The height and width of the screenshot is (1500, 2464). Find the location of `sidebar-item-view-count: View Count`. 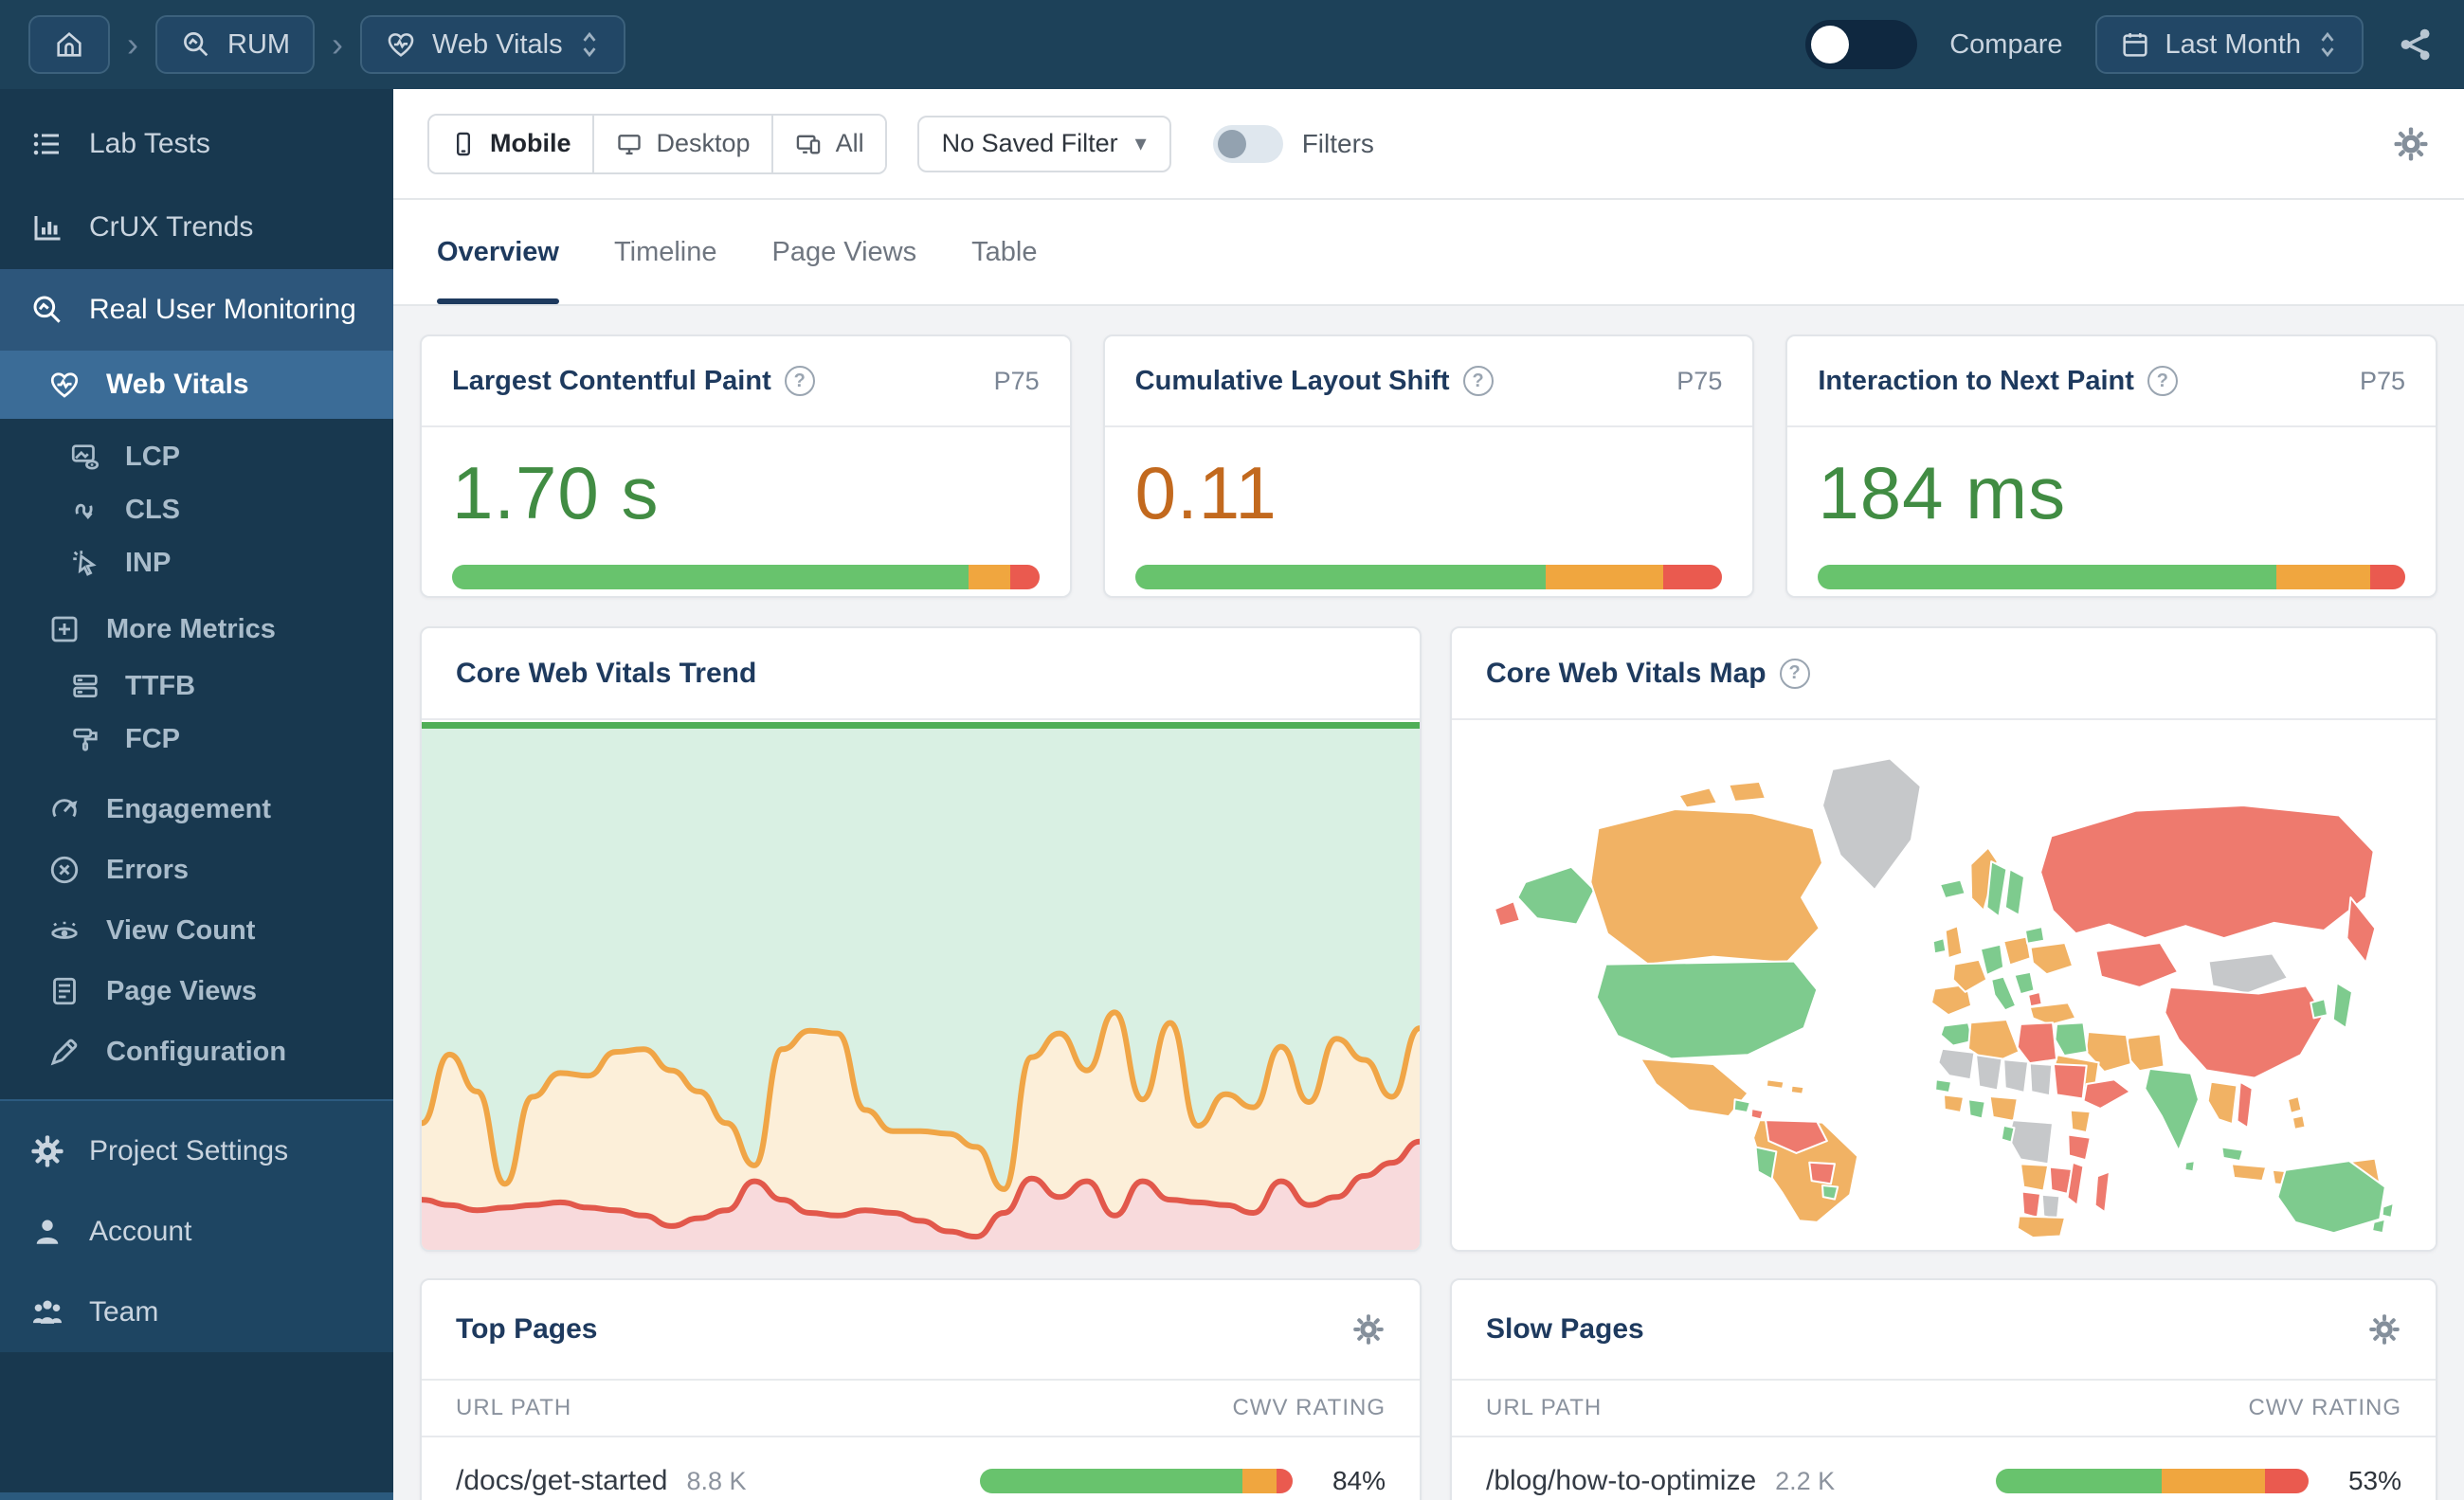

sidebar-item-view-count: View Count is located at coordinates (197, 930).